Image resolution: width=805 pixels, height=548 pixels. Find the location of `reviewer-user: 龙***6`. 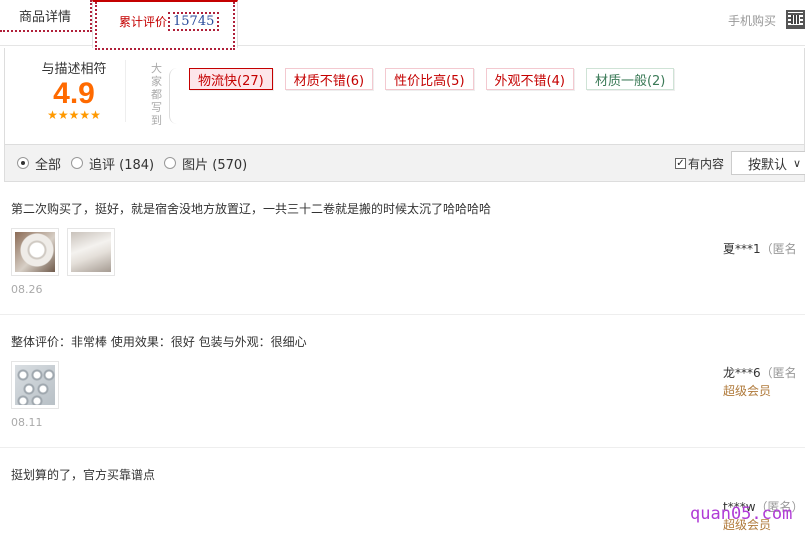

reviewer-user: 龙***6 is located at coordinates (742, 373).